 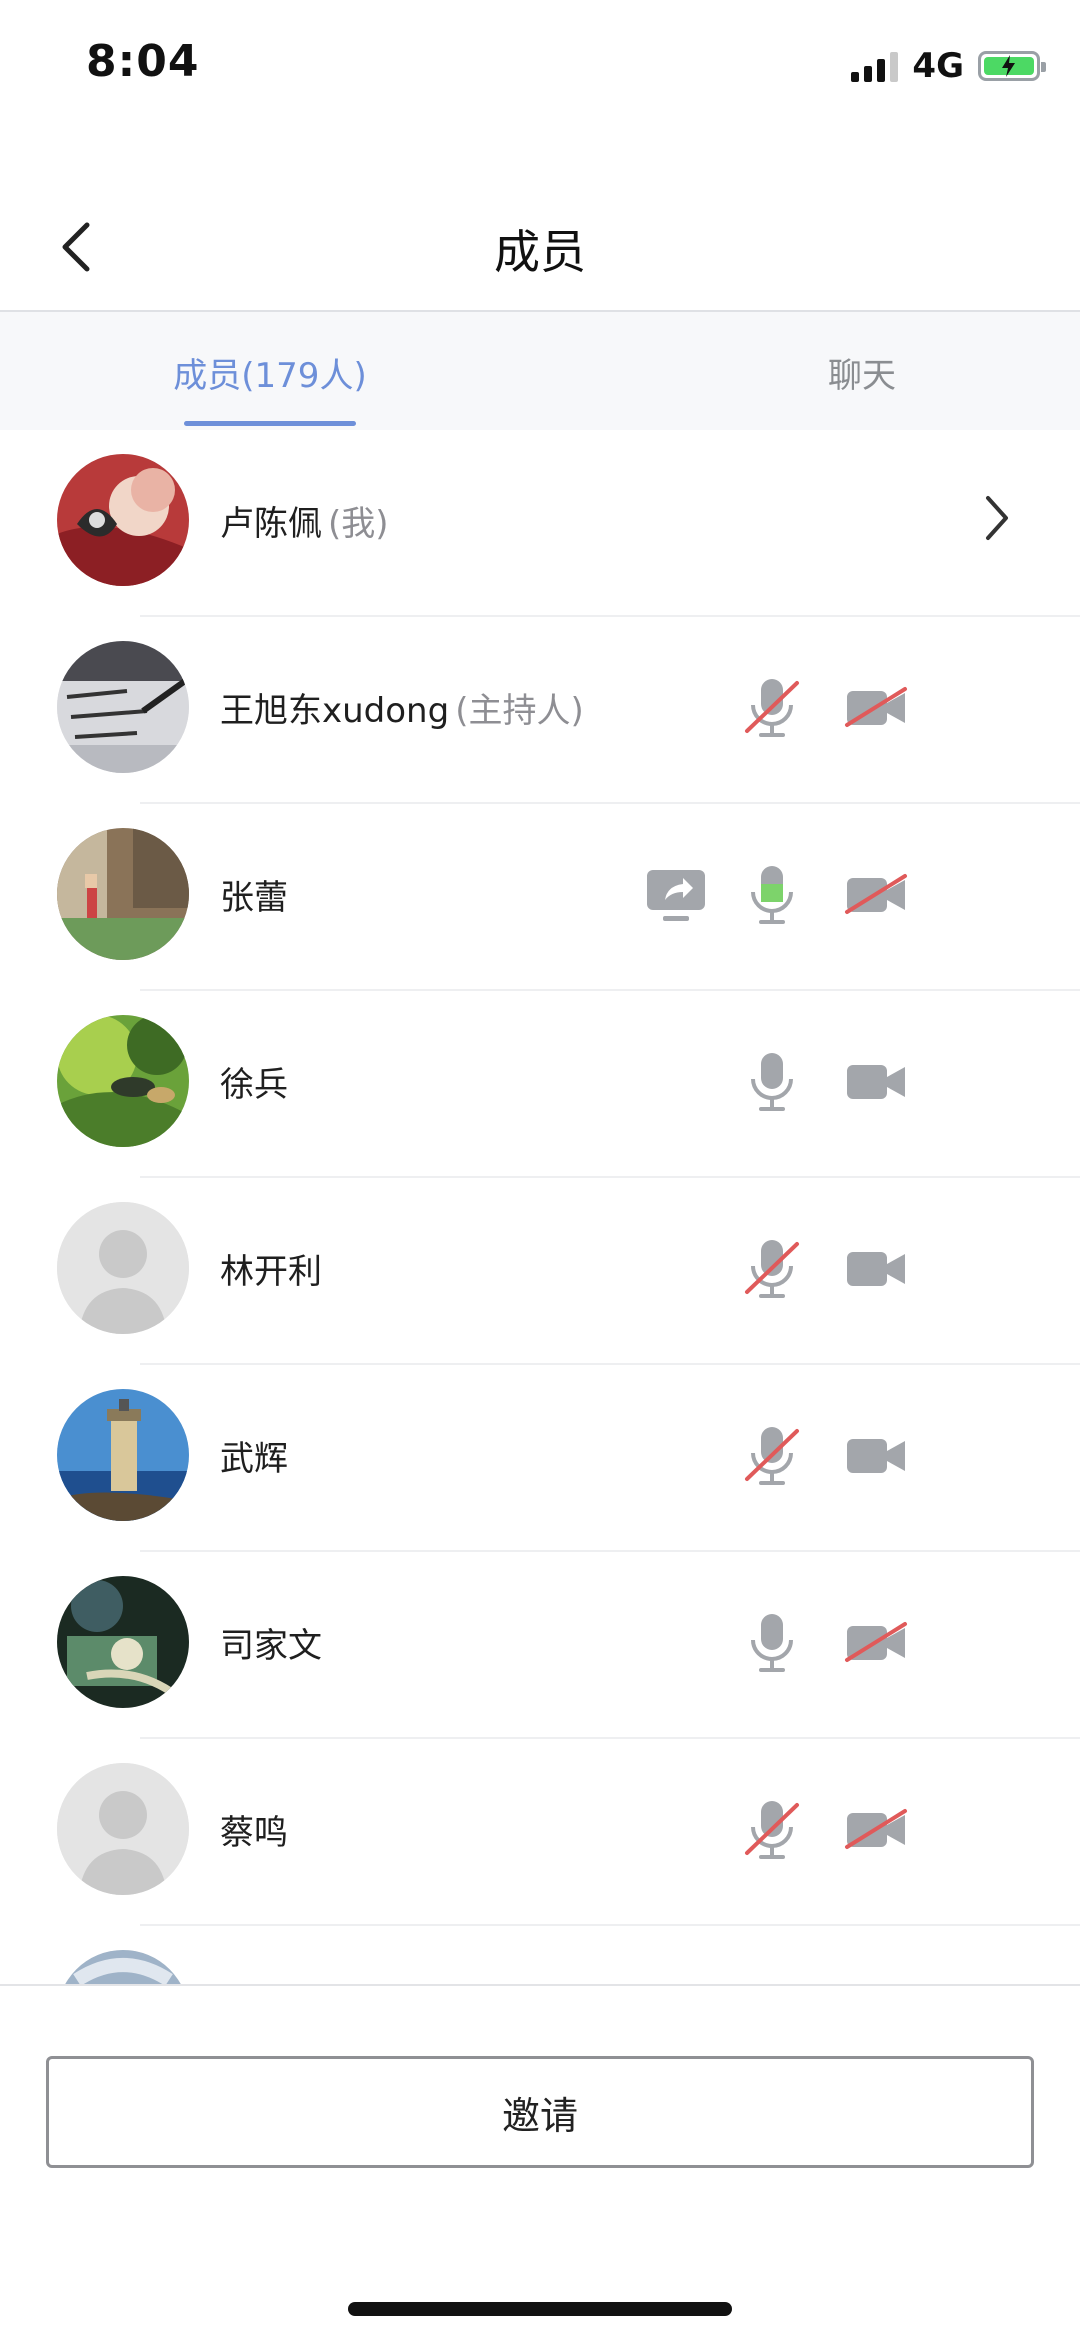 I want to click on member-name: 王旭东xudong (主持人), so click(x=402, y=707).